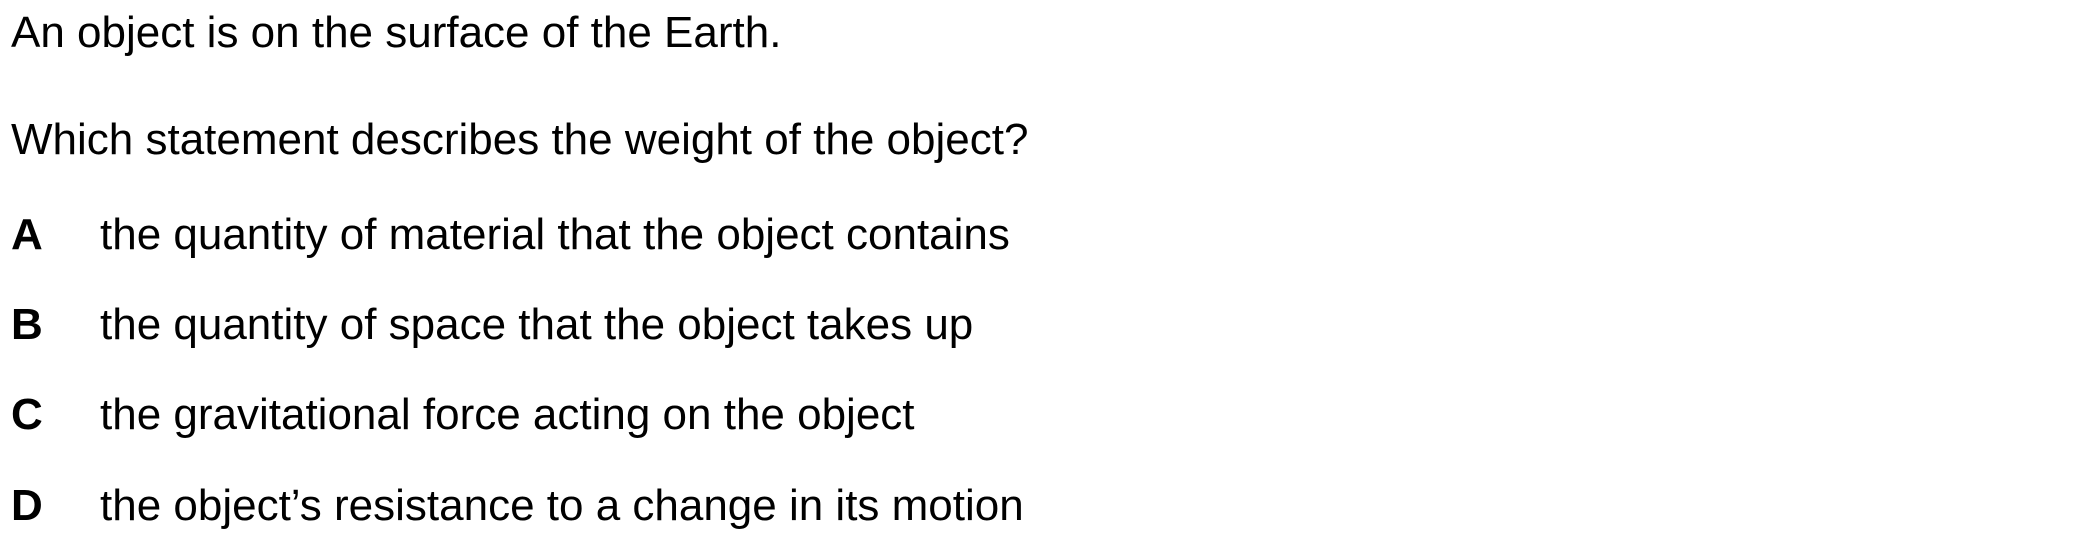 This screenshot has height=540, width=2100. Describe the element at coordinates (27, 414) in the screenshot. I see `option-letter: C` at that location.